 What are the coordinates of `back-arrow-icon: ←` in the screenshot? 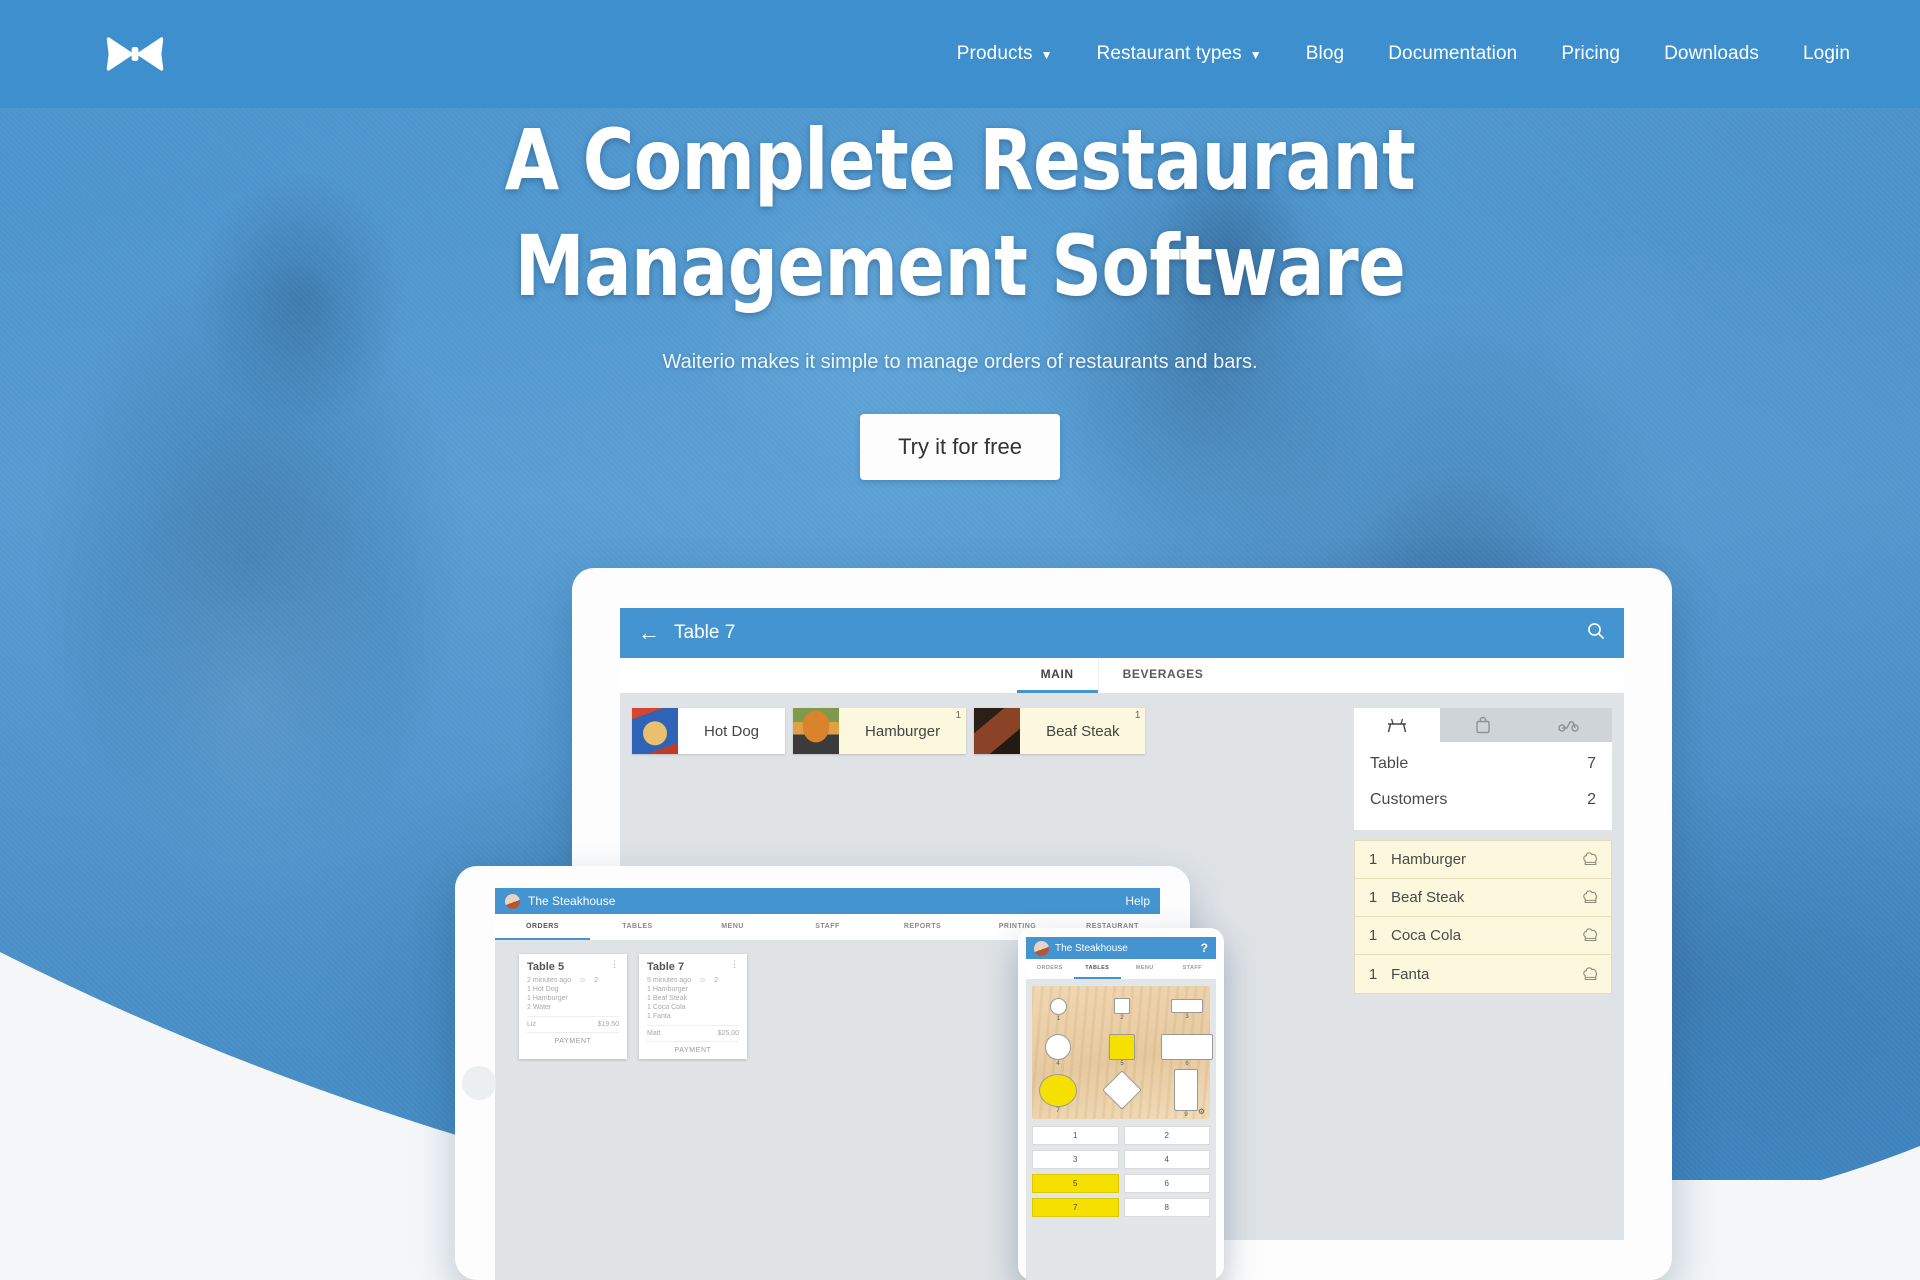 It's located at (649, 633).